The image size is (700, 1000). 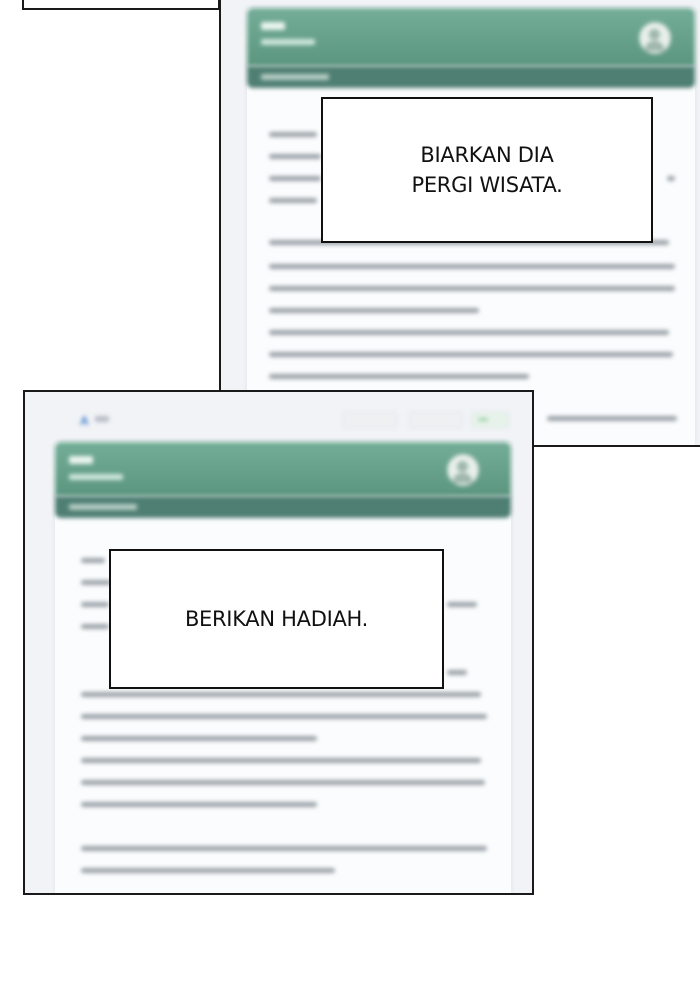 I want to click on app-toolbar: A, so click(x=278, y=417).